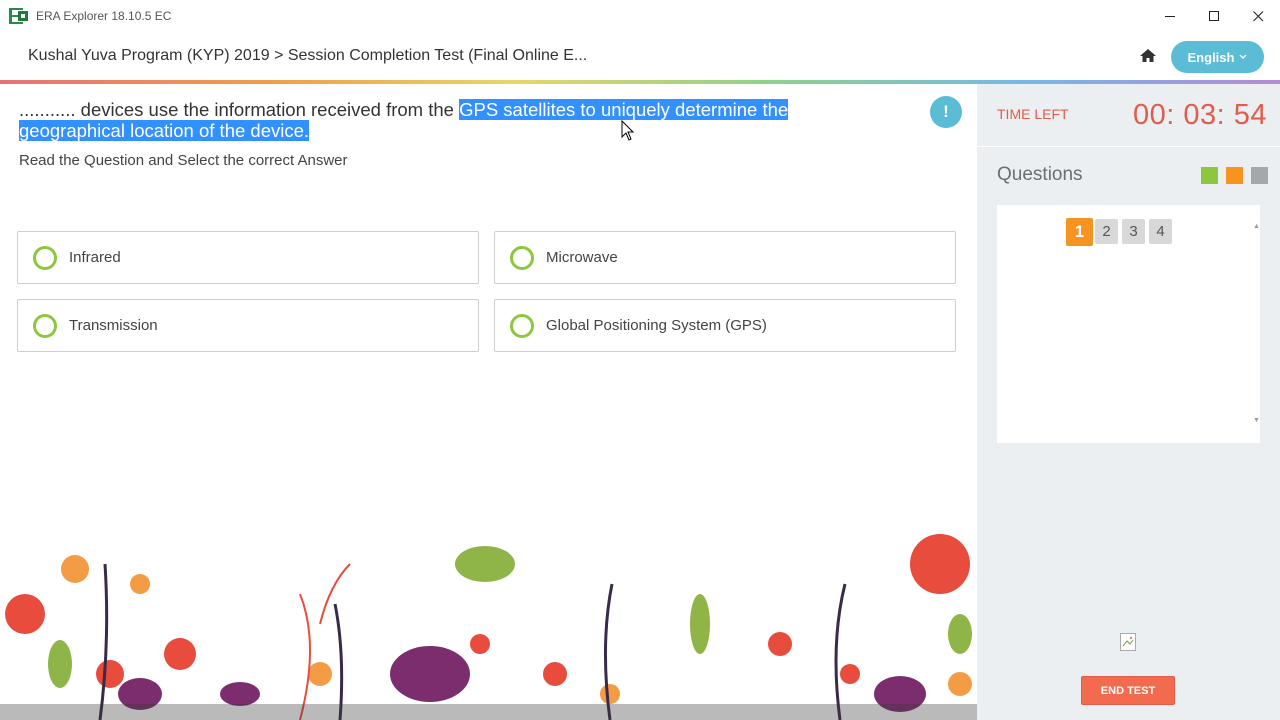 The height and width of the screenshot is (720, 1280). I want to click on language-select: English, so click(1217, 57).